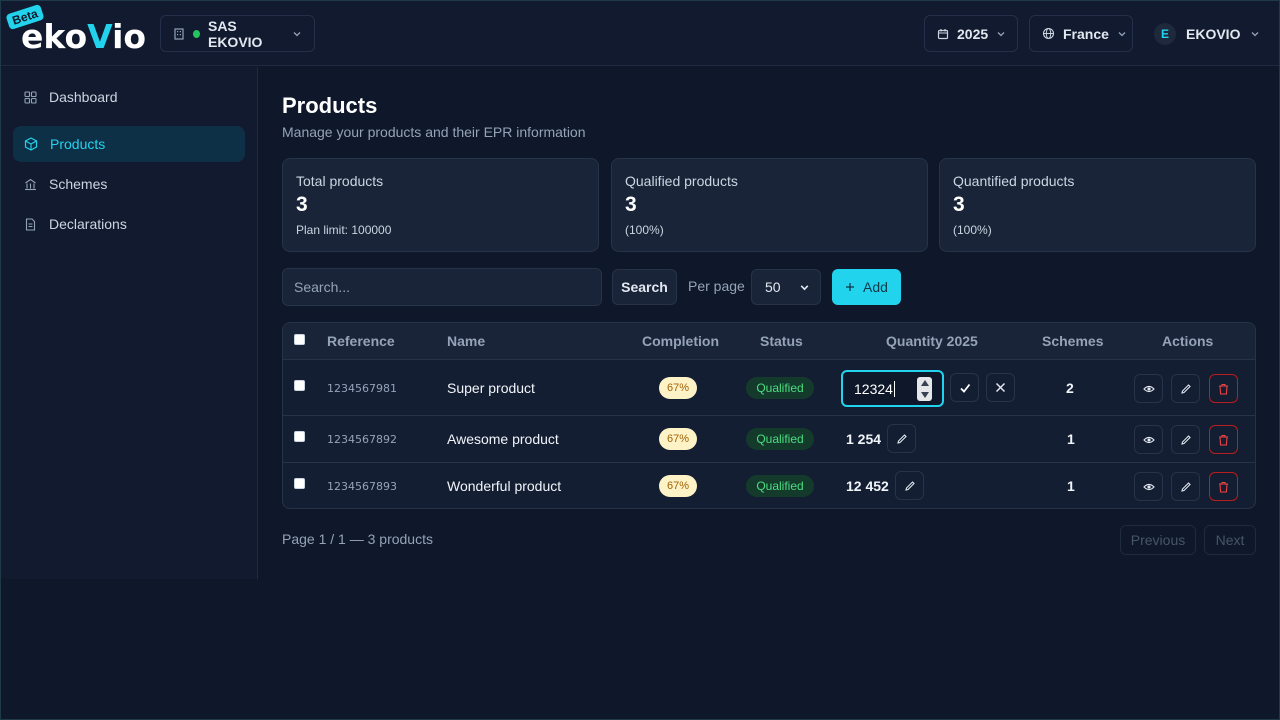 This screenshot has height=720, width=1280. What do you see at coordinates (361, 341) in the screenshot?
I see `header-reference: Reference` at bounding box center [361, 341].